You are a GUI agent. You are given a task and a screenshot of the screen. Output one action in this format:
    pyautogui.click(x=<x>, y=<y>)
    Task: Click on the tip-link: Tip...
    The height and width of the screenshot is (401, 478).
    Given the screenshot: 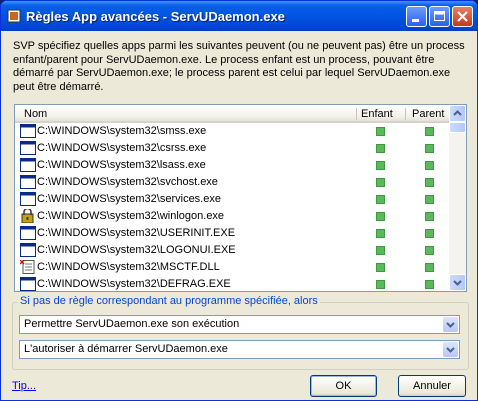 What is the action you would take?
    pyautogui.click(x=24, y=386)
    